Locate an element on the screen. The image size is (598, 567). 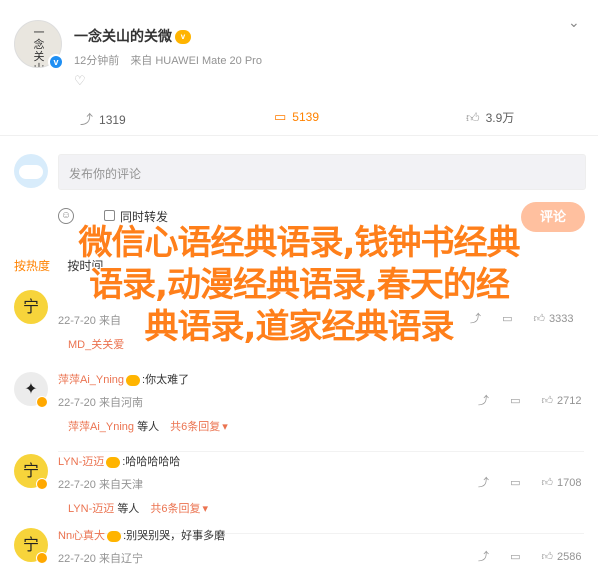
reply-summary: LYN-迈迈 等人 共6条回复 ▾ is located at coordinates (138, 508).